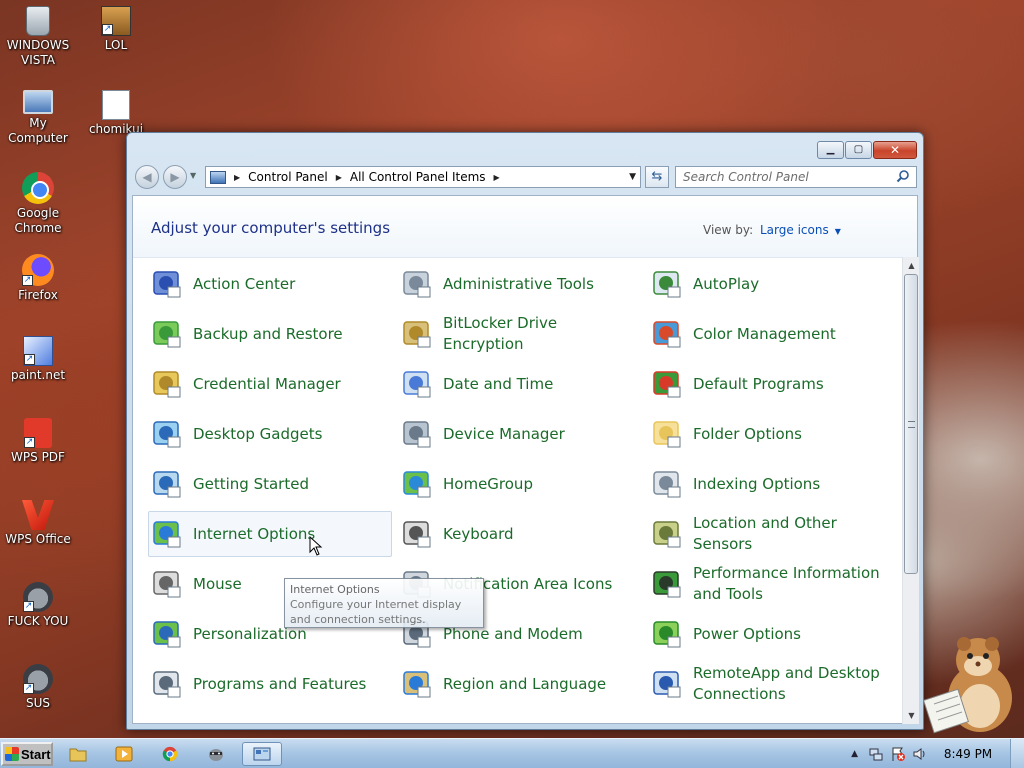 The image size is (1024, 768). Describe the element at coordinates (854, 754) in the screenshot. I see `show-hidden-icons-icon: ▲` at that location.